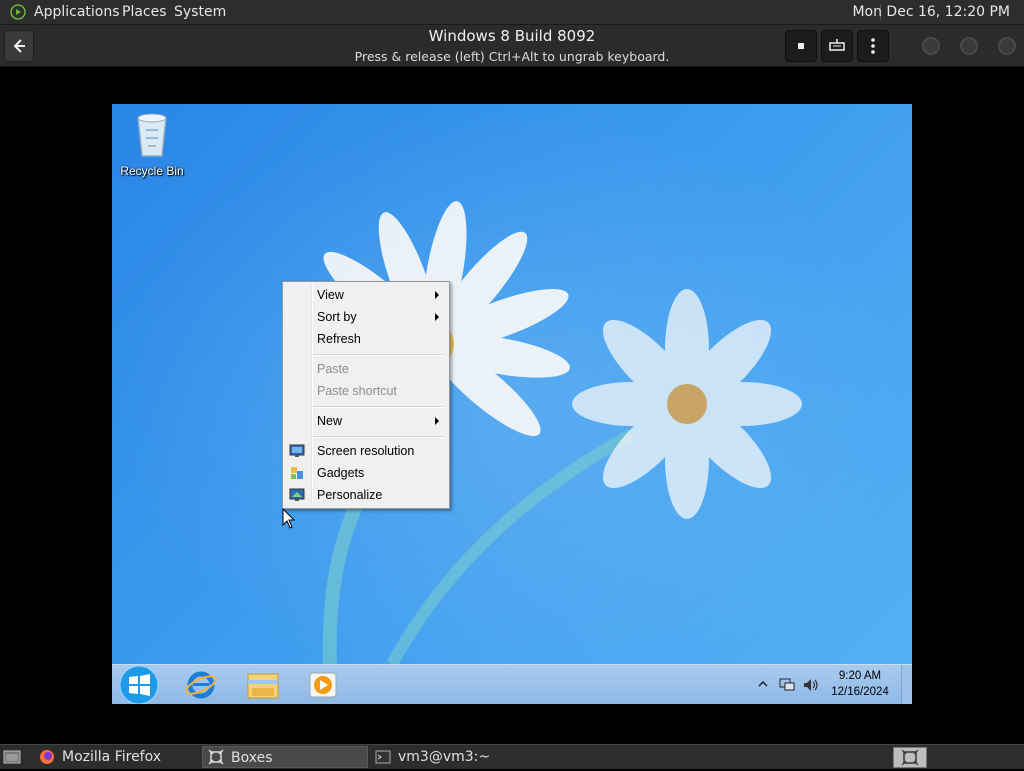  Describe the element at coordinates (339, 339) in the screenshot. I see `menu-item-label: Refresh` at that location.